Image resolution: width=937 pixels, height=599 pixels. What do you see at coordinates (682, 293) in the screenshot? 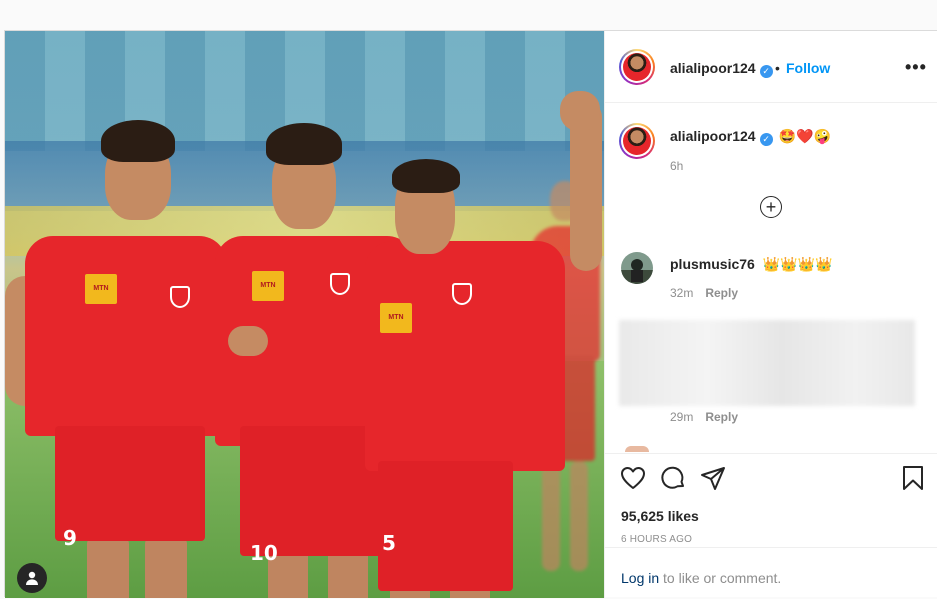
I see `comment-time: 32m` at bounding box center [682, 293].